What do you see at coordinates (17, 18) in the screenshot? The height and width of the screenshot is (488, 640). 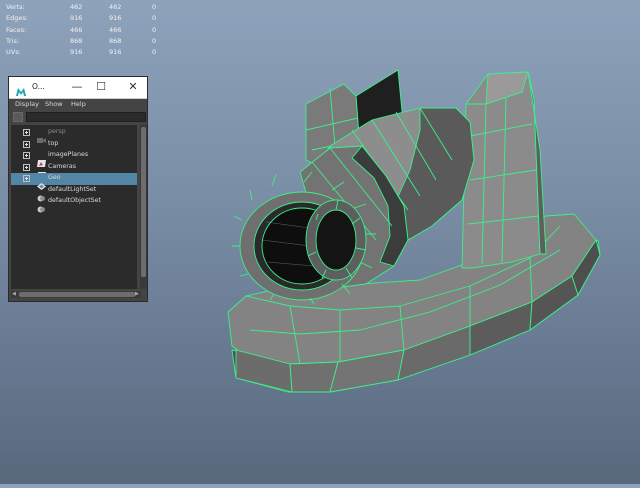 I see `hud-label: Edges:` at bounding box center [17, 18].